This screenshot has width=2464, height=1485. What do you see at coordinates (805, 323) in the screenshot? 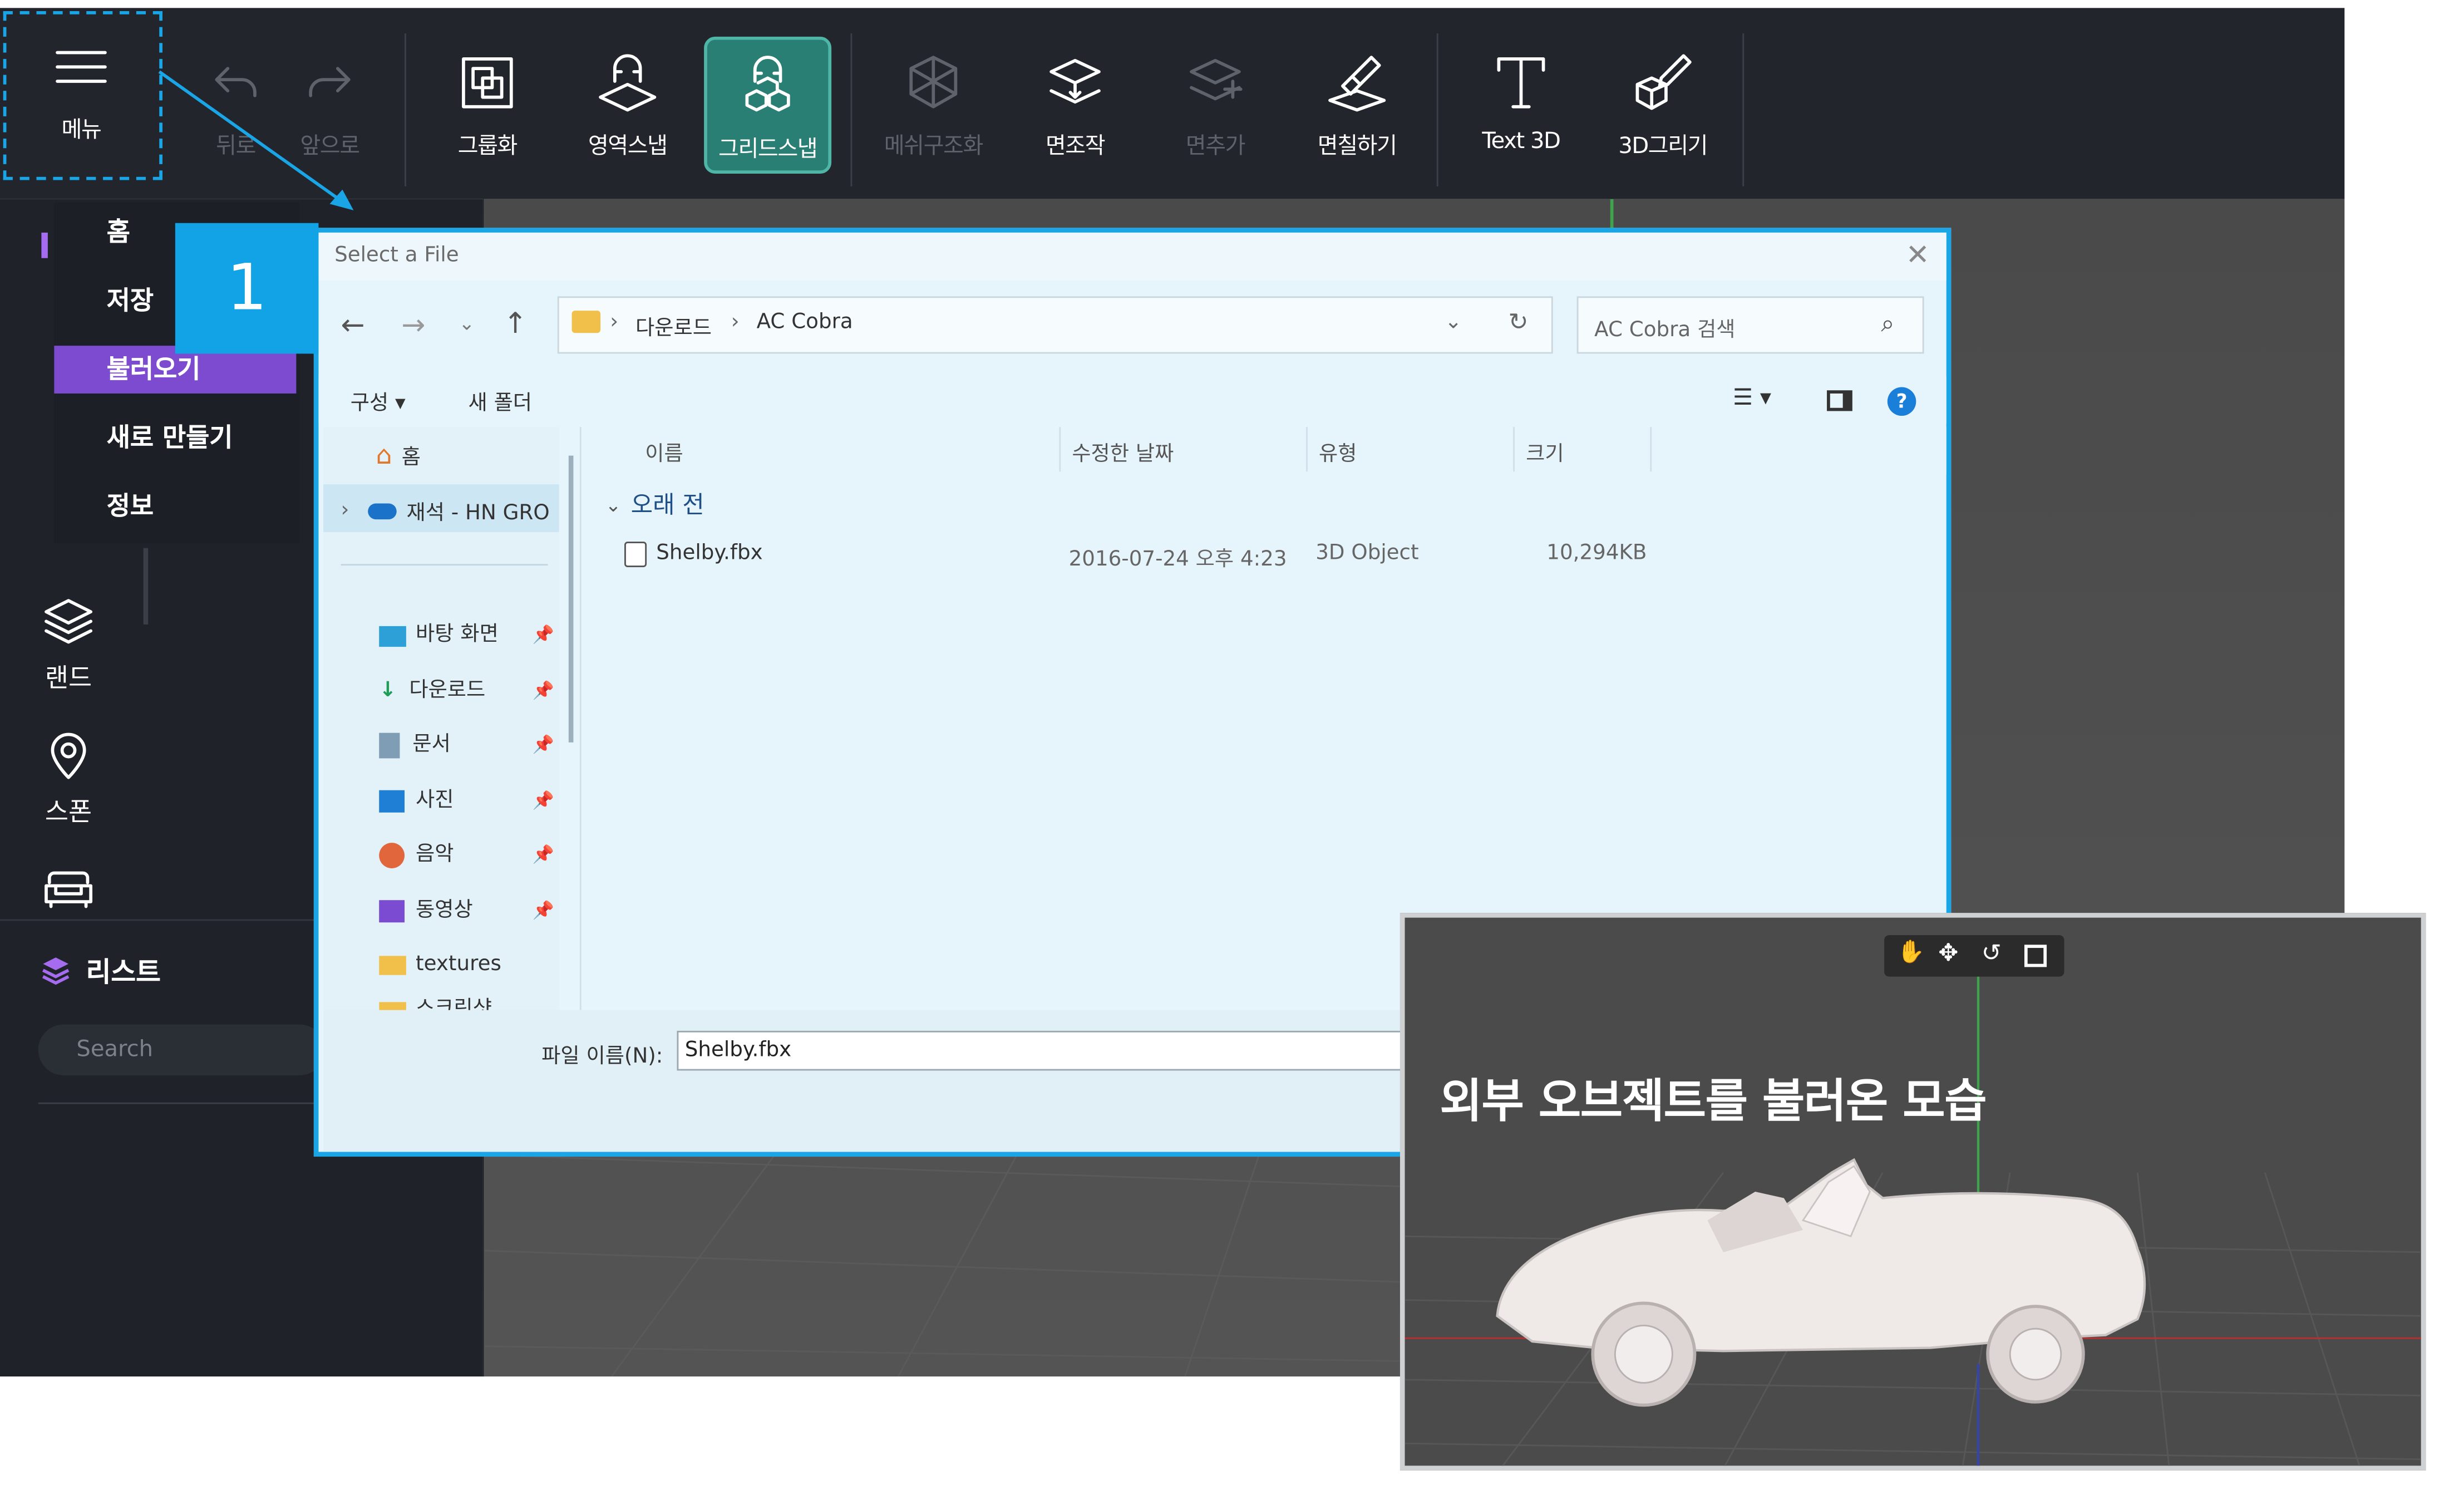
I see `breadcrumb-item: AC Cobra` at bounding box center [805, 323].